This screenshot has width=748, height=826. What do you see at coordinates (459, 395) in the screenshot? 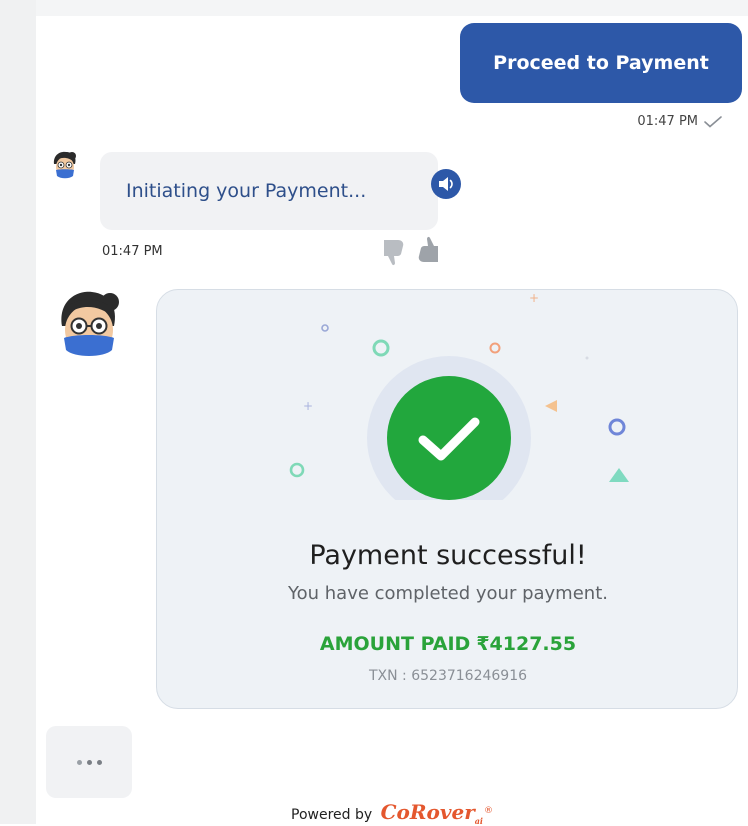
I see `success-illustration: + +` at bounding box center [459, 395].